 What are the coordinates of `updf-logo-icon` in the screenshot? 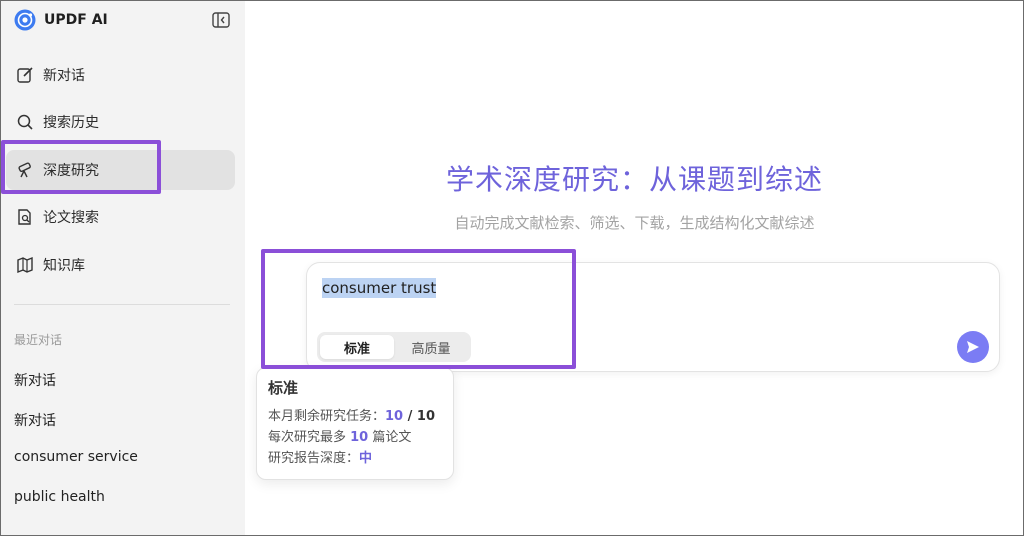 It's located at (25, 20).